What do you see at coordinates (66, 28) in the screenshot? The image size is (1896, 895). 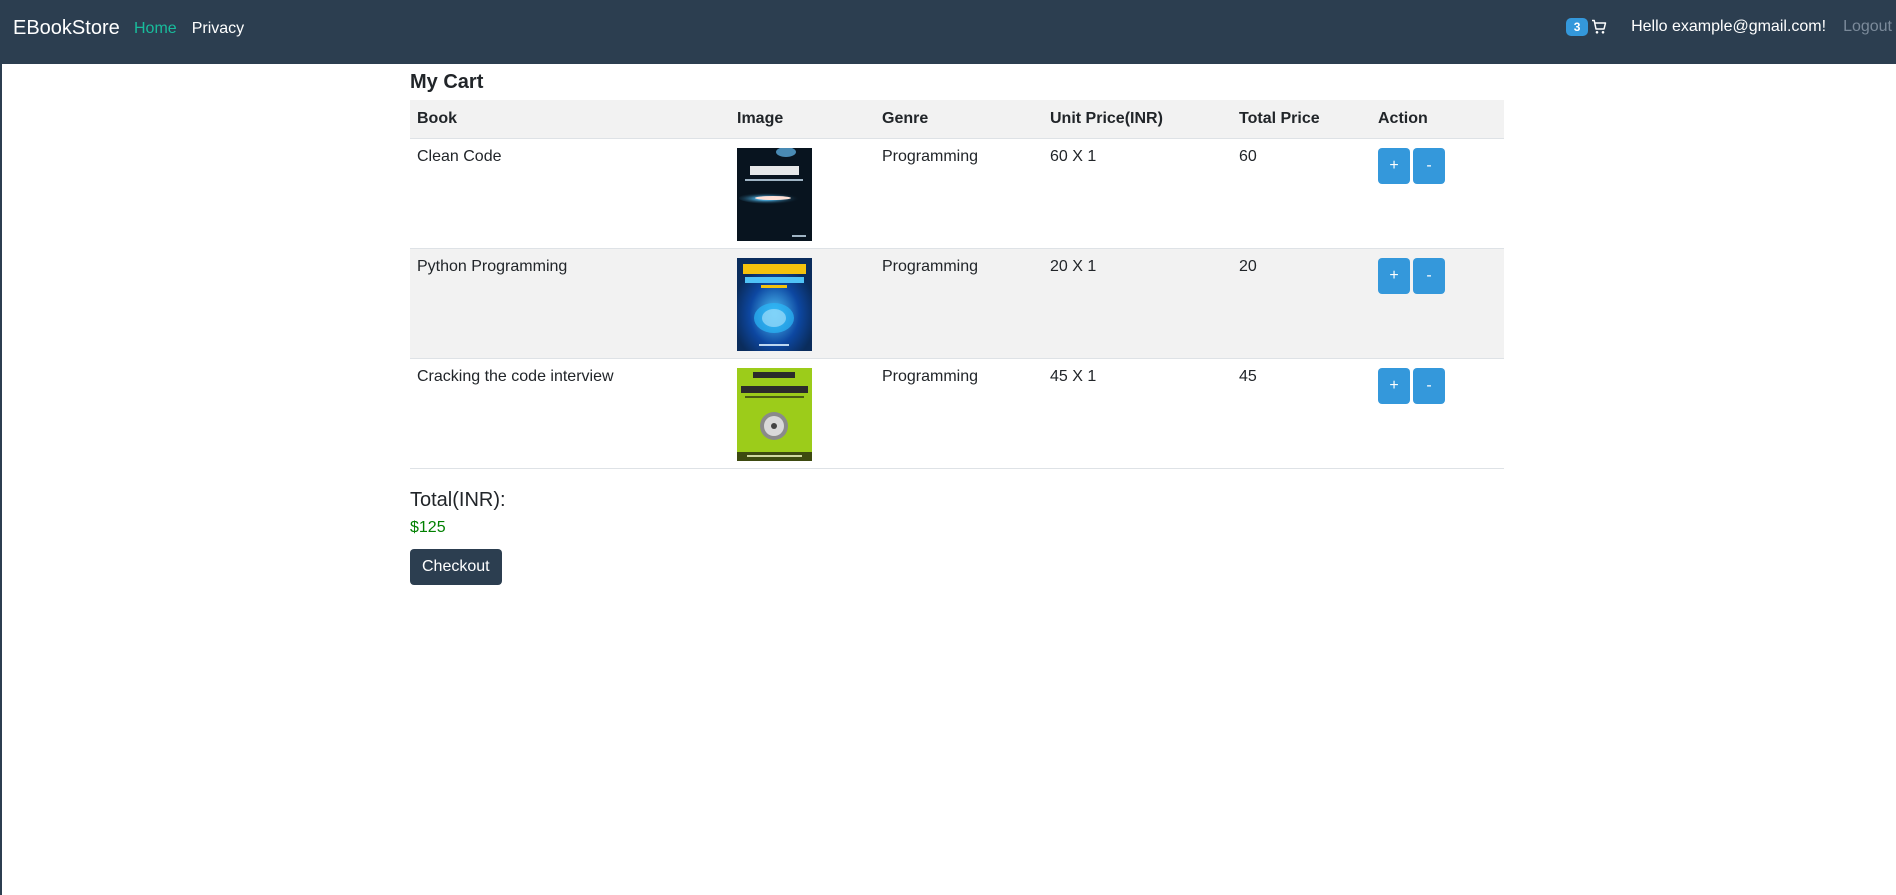 I see `brand-link: EBookStore` at bounding box center [66, 28].